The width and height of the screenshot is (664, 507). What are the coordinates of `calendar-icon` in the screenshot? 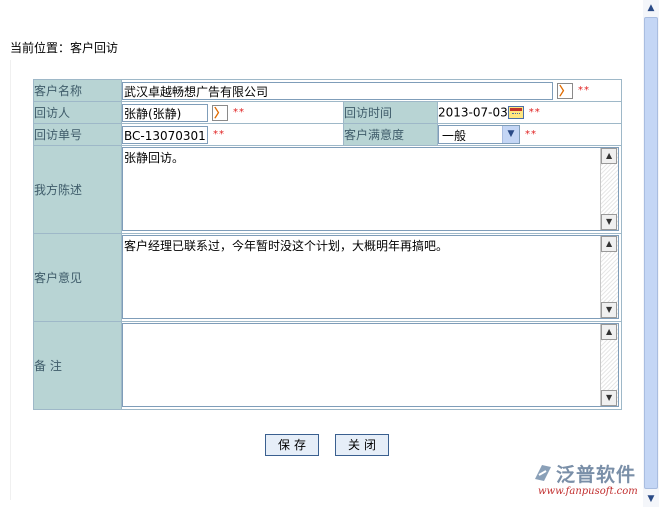 It's located at (515, 113).